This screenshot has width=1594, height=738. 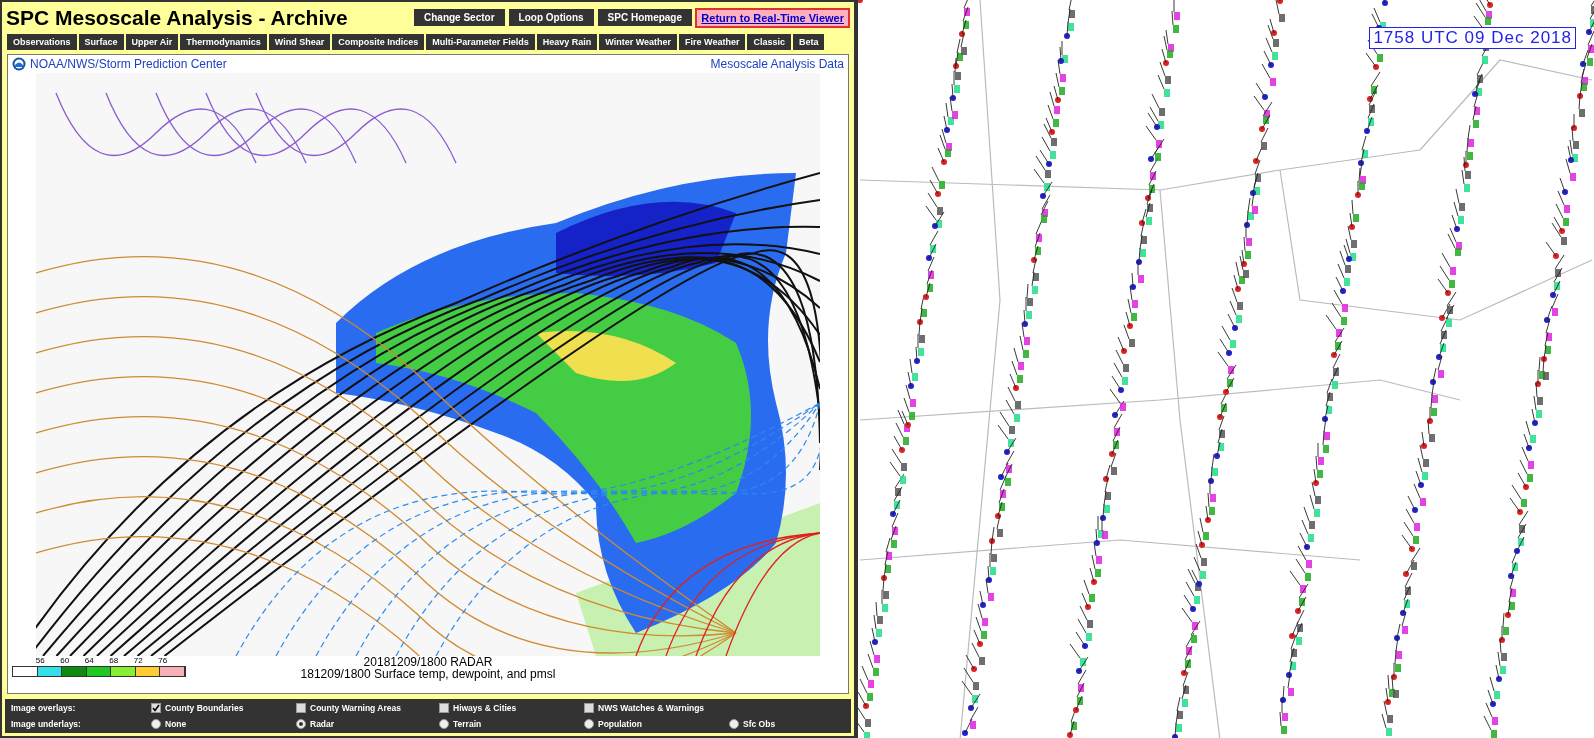 What do you see at coordinates (485, 708) in the screenshot?
I see `checkbox-label: Hiways & Cities` at bounding box center [485, 708].